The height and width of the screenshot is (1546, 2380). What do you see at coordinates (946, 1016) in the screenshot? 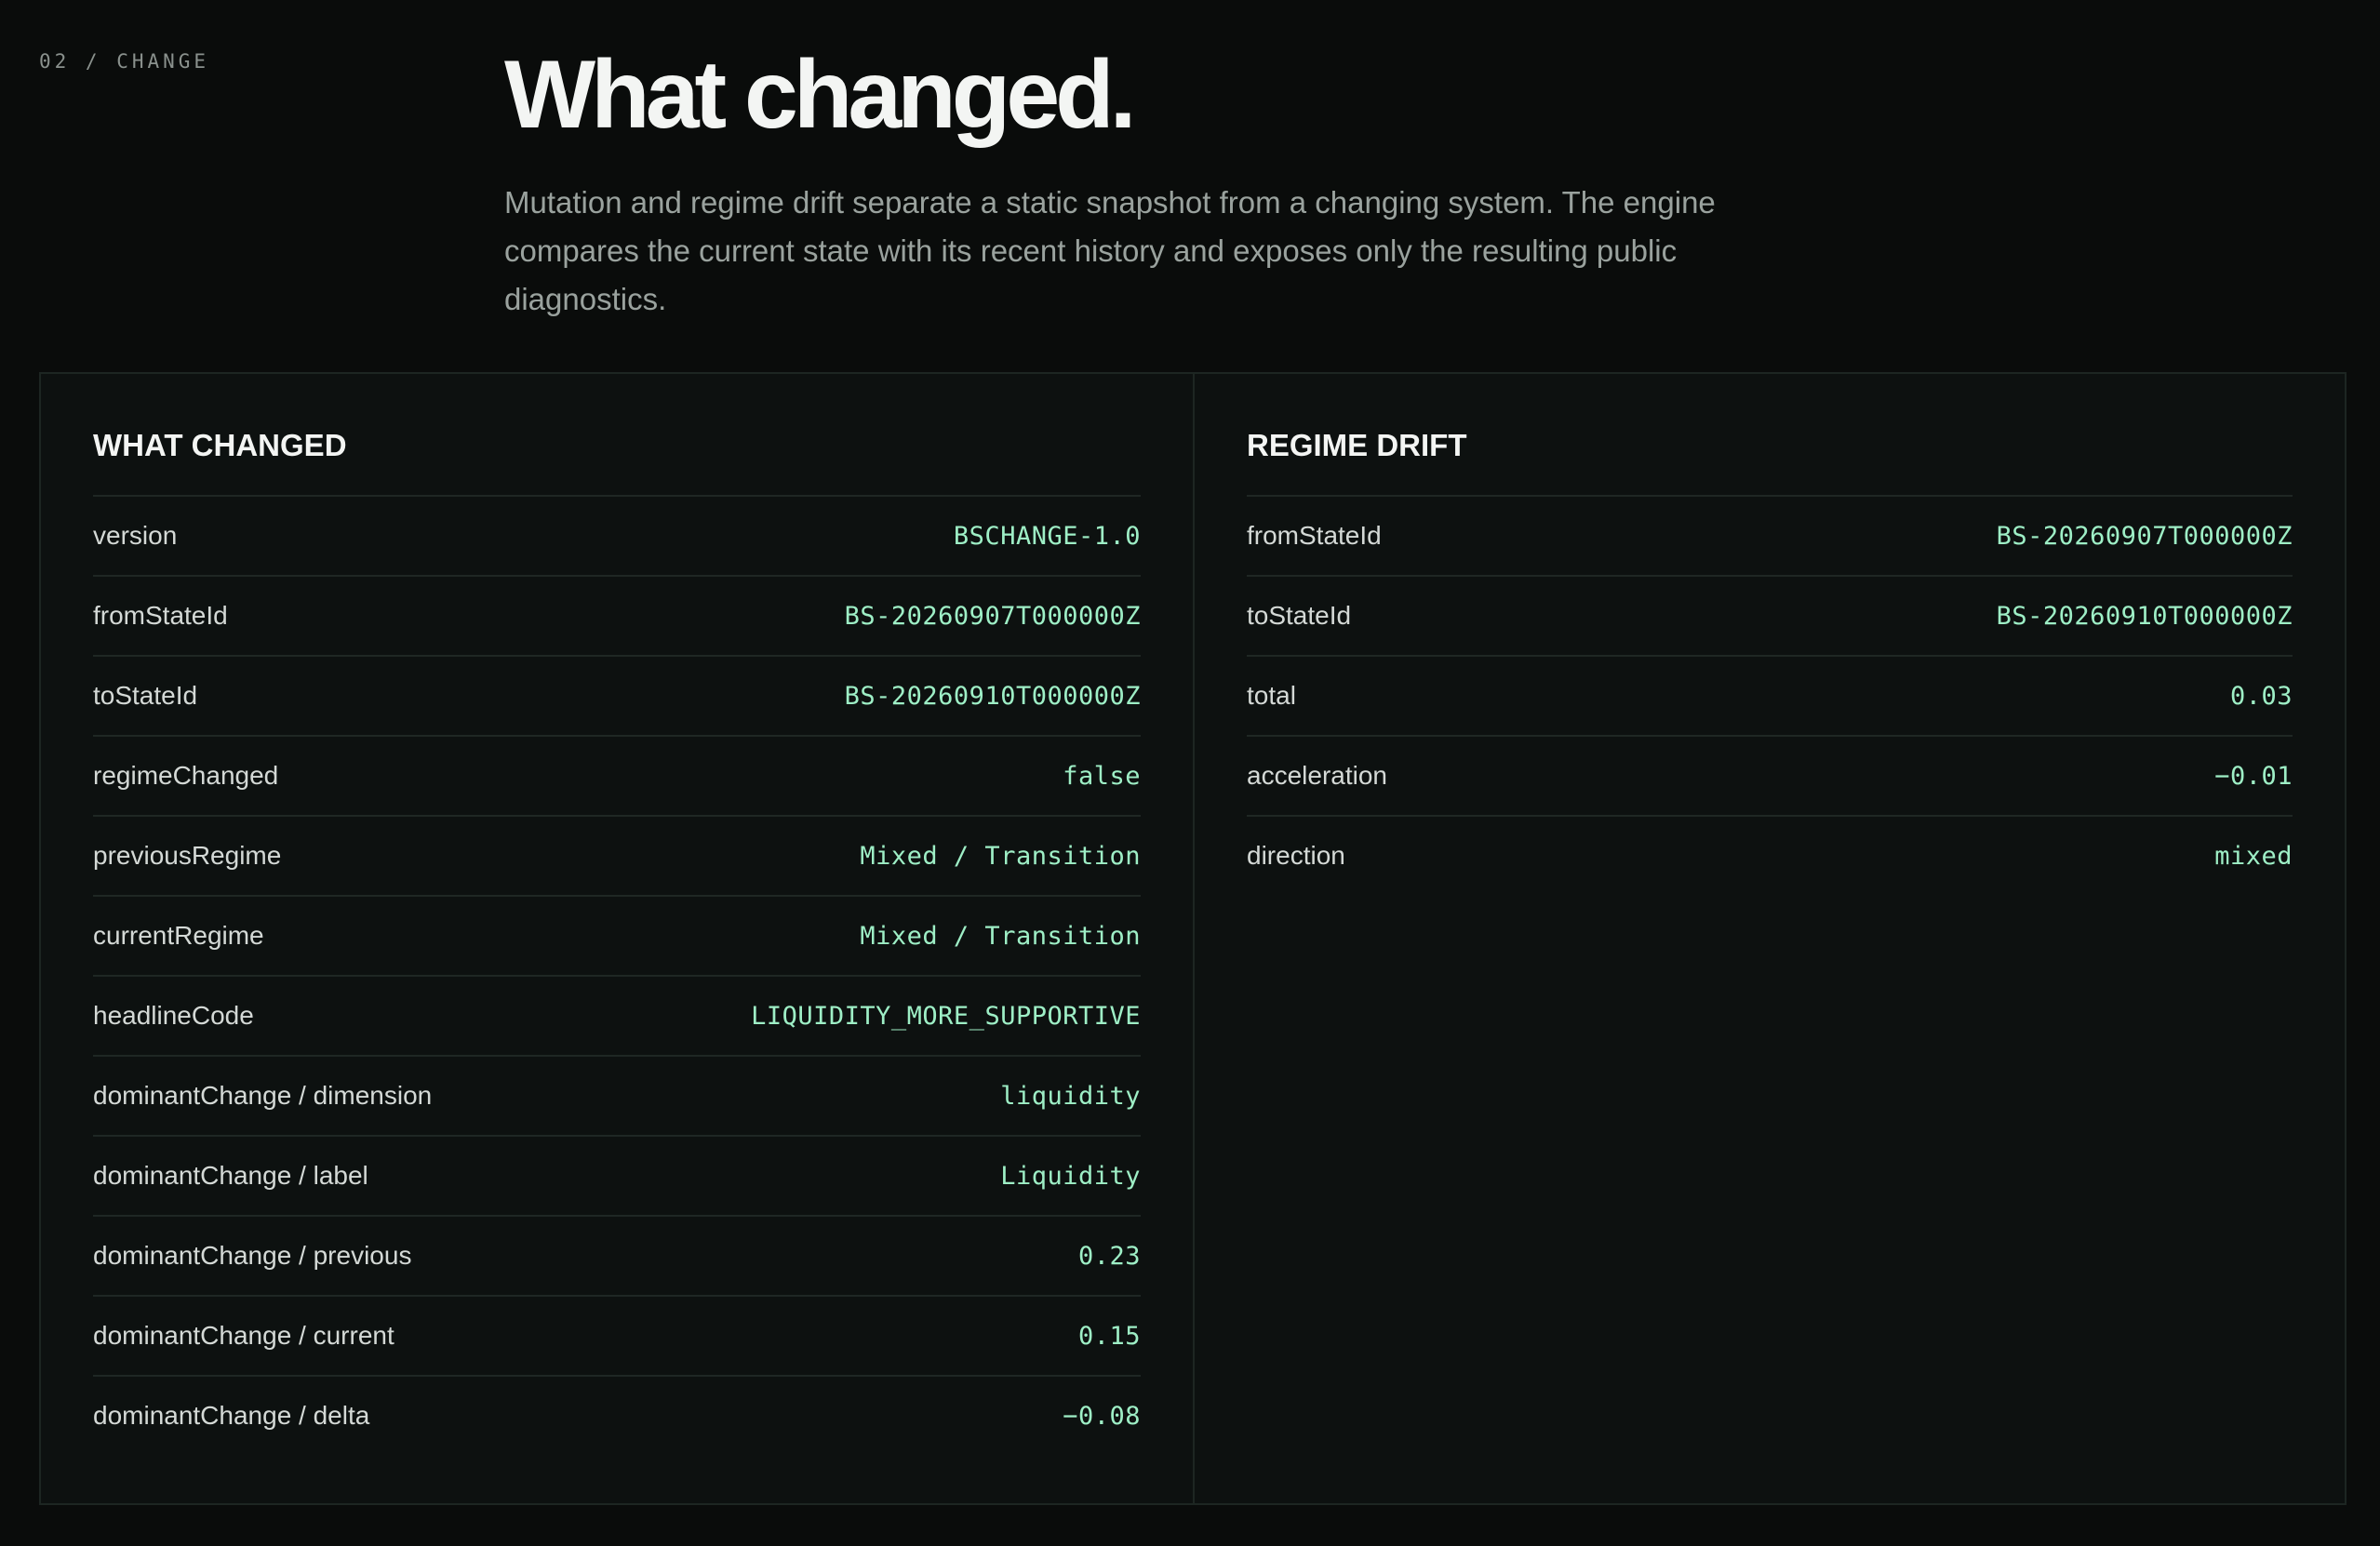
I see `kv-value: LIQUIDITY_MORE_SUPPORTIVE` at bounding box center [946, 1016].